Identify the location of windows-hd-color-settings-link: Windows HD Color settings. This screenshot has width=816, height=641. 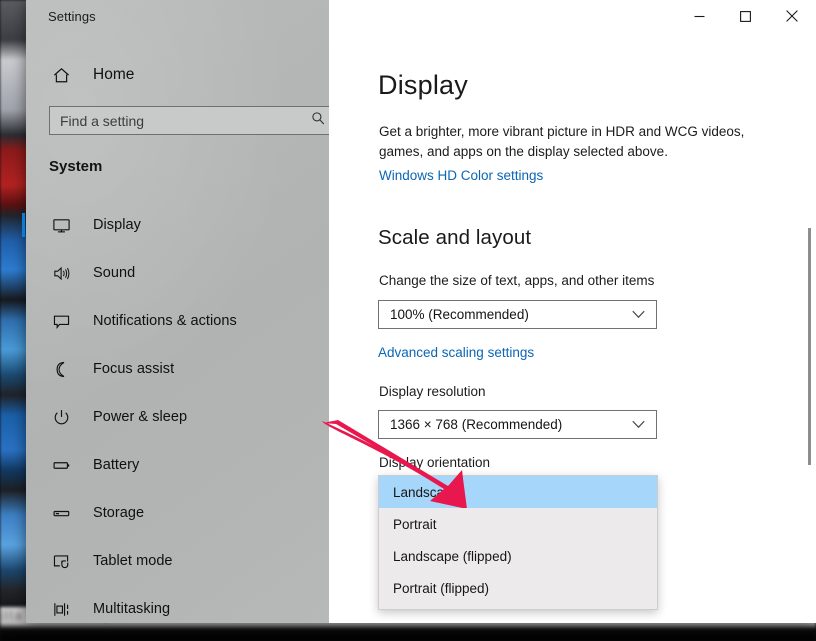
(461, 175).